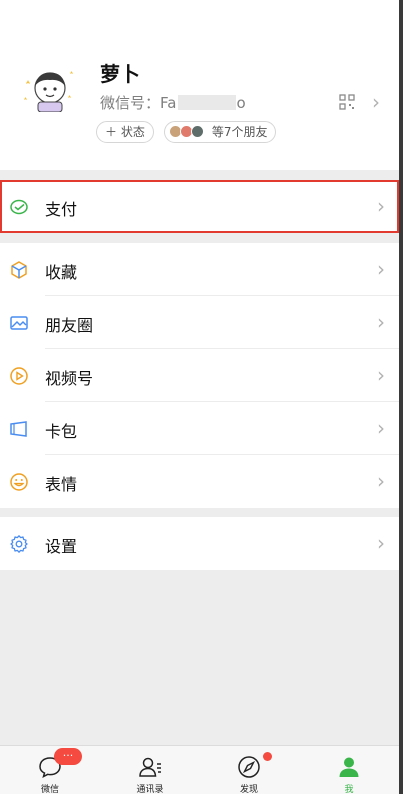 The image size is (403, 794). Describe the element at coordinates (69, 325) in the screenshot. I see `menu-item-label: 朋友圈` at that location.